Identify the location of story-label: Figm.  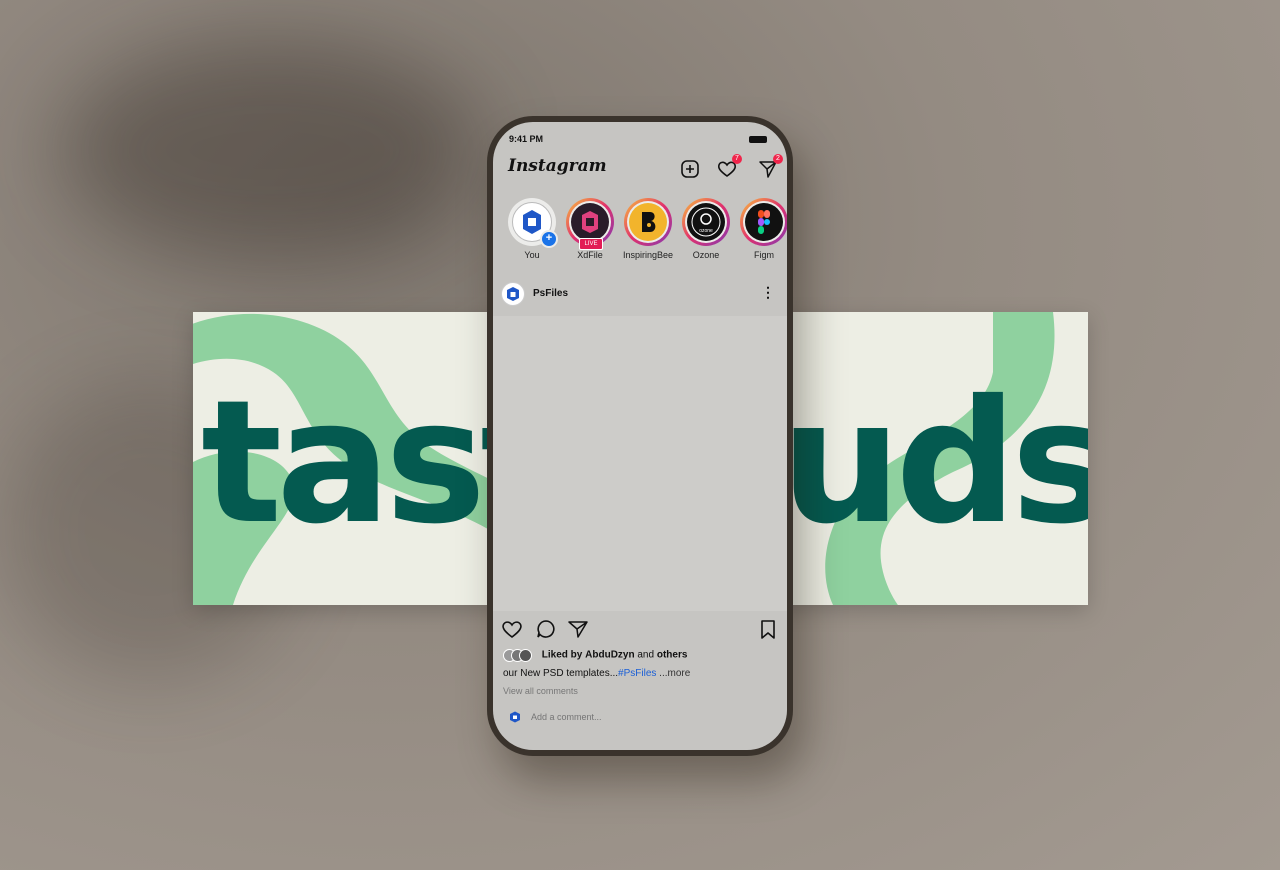
(764, 255).